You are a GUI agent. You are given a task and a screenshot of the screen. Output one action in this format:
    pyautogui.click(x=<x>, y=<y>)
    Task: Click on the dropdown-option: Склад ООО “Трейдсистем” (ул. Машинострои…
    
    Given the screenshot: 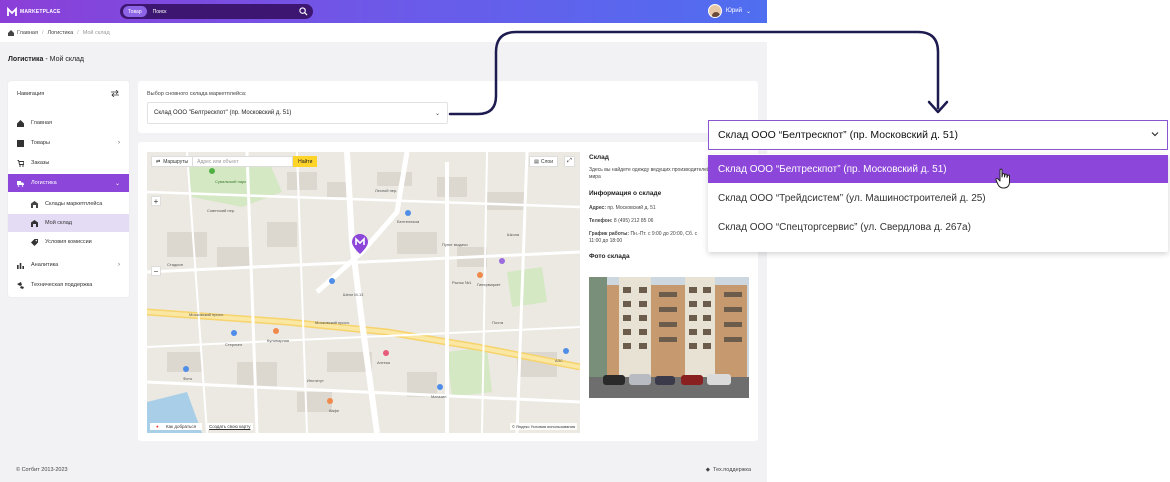 What is the action you would take?
    pyautogui.click(x=938, y=198)
    